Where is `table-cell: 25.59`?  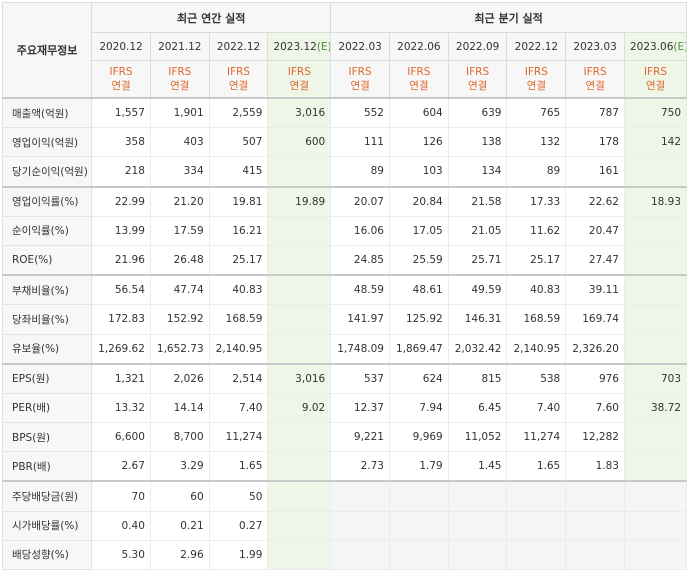
table-cell: 25.59 is located at coordinates (418, 260).